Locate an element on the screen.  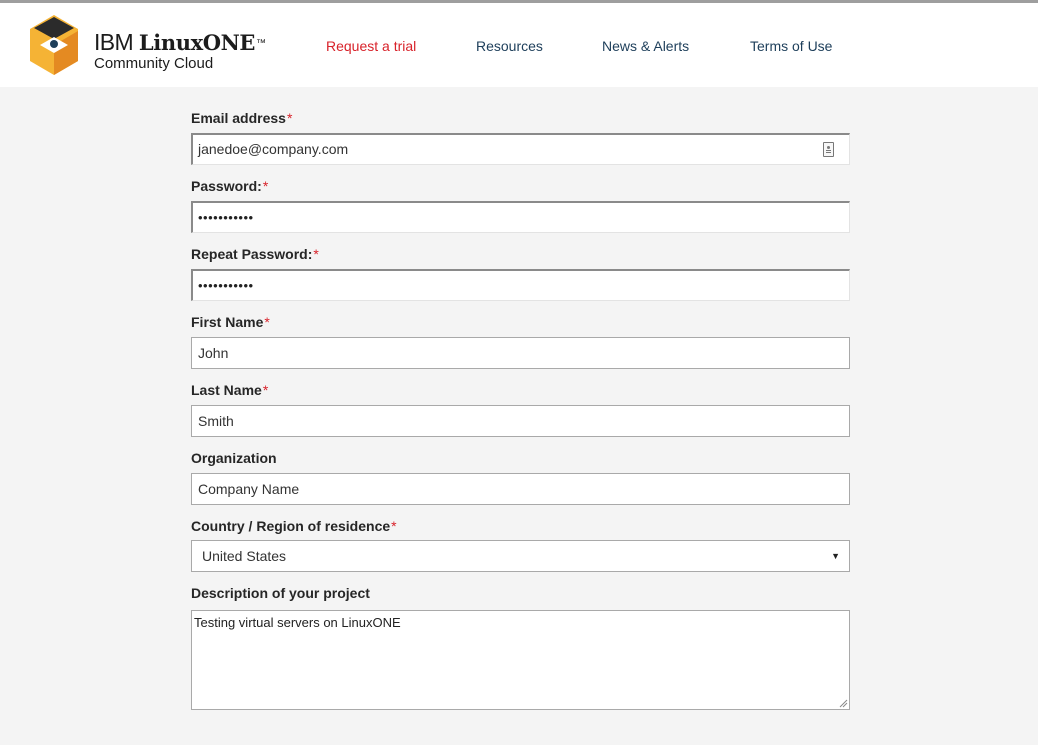
first-name-field: John is located at coordinates (520, 353).